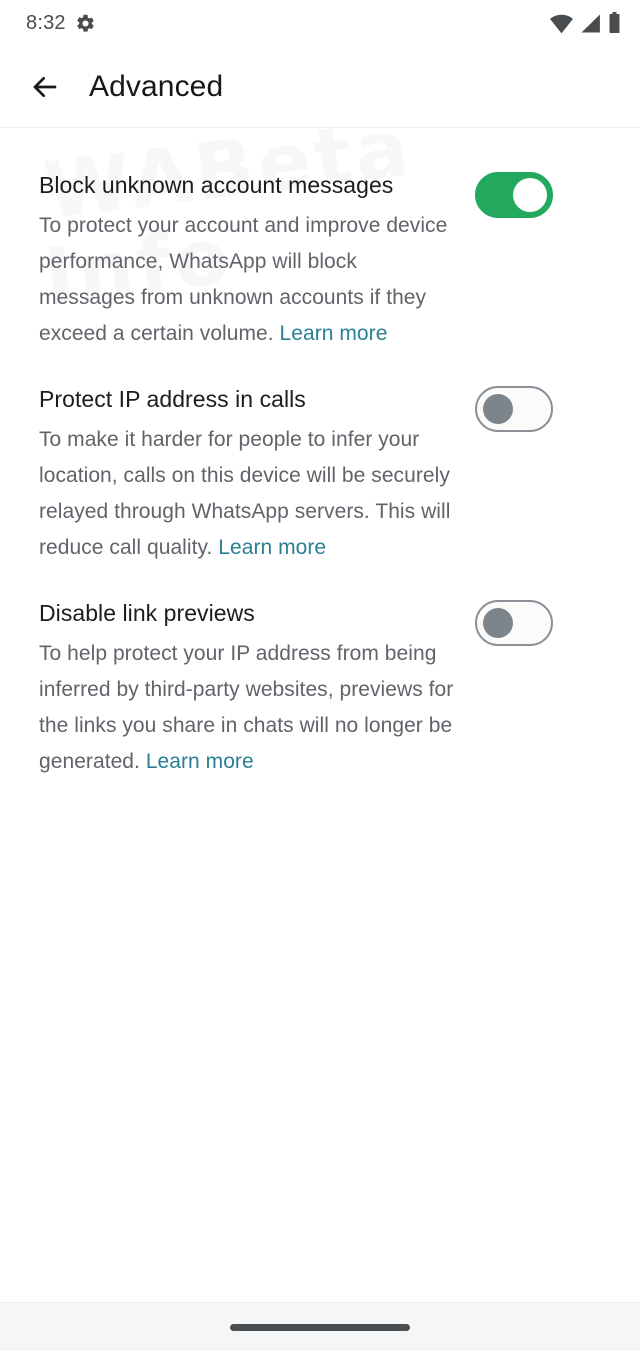  I want to click on home-gesture-pill, so click(320, 1327).